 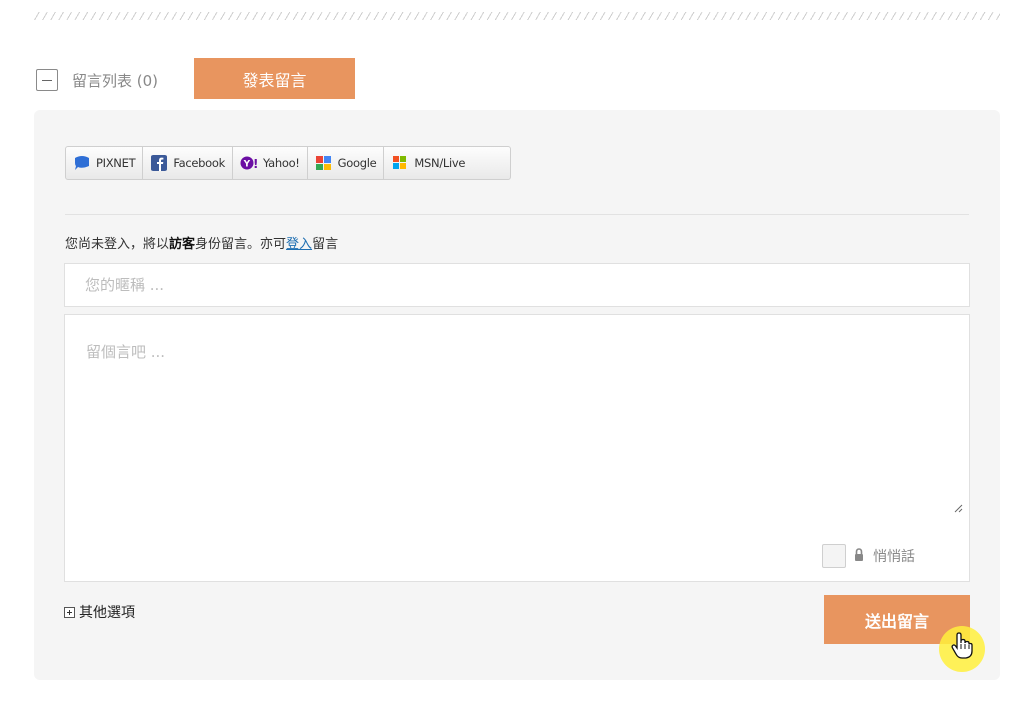 What do you see at coordinates (115, 80) in the screenshot?
I see `comment-list-label: 留言列表 (0)` at bounding box center [115, 80].